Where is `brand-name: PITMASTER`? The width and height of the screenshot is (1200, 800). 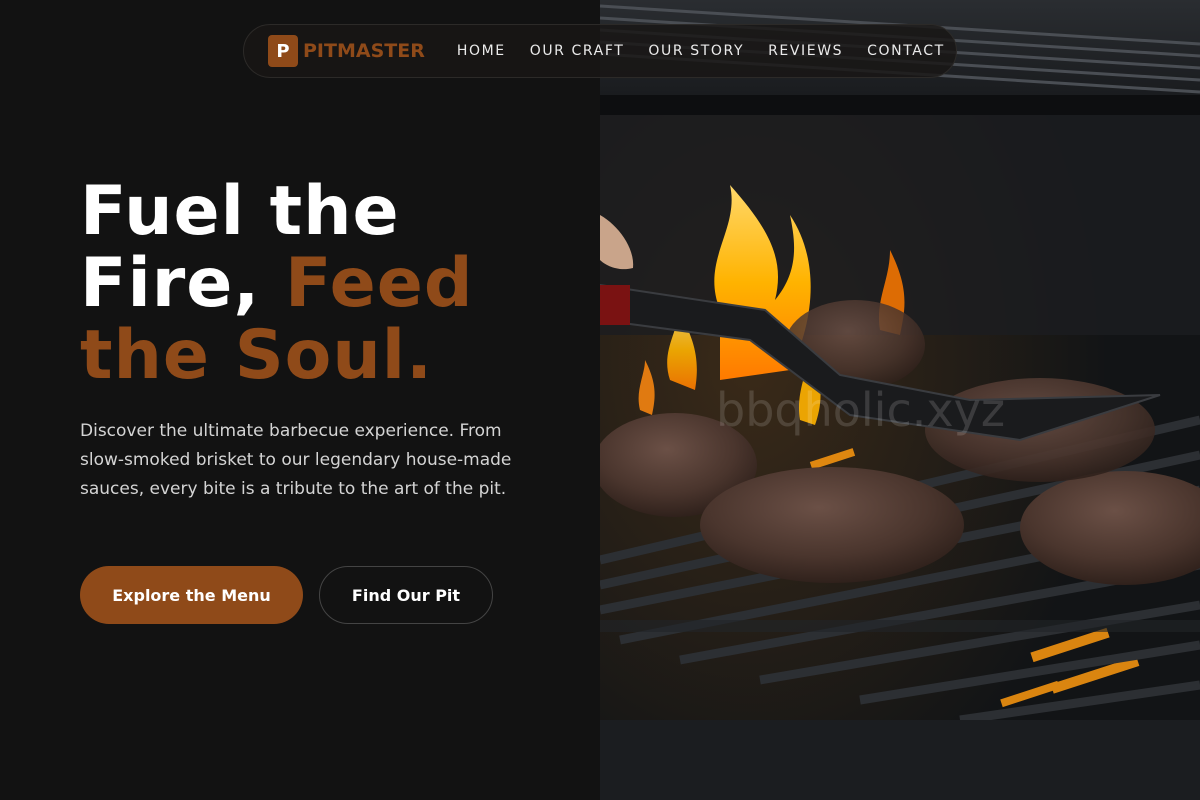
brand-name: PITMASTER is located at coordinates (364, 51).